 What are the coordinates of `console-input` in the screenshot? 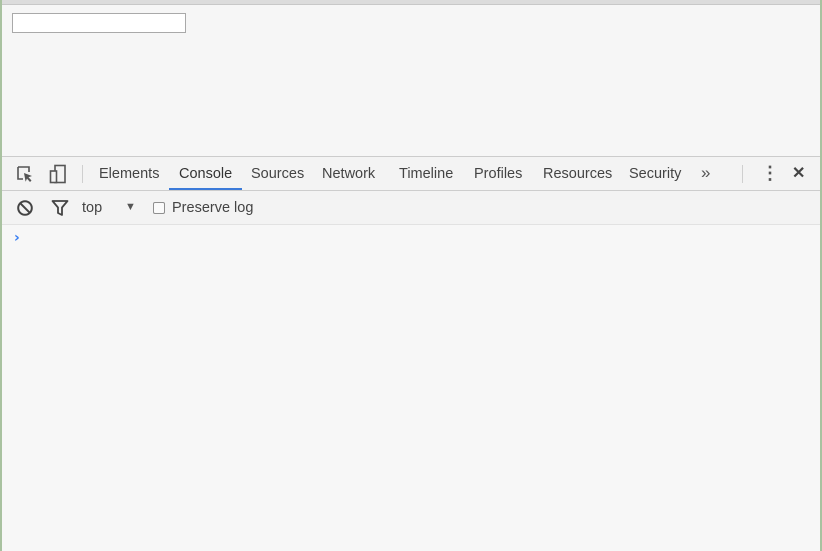 It's located at (420, 239).